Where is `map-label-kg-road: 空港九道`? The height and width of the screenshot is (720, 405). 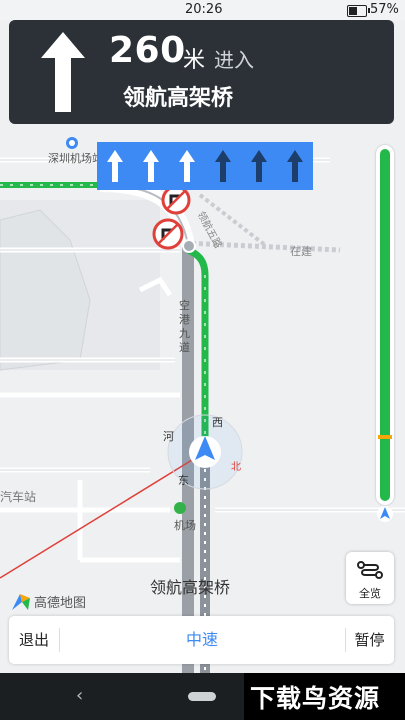
map-label-kg-road: 空港九道 is located at coordinates (184, 326).